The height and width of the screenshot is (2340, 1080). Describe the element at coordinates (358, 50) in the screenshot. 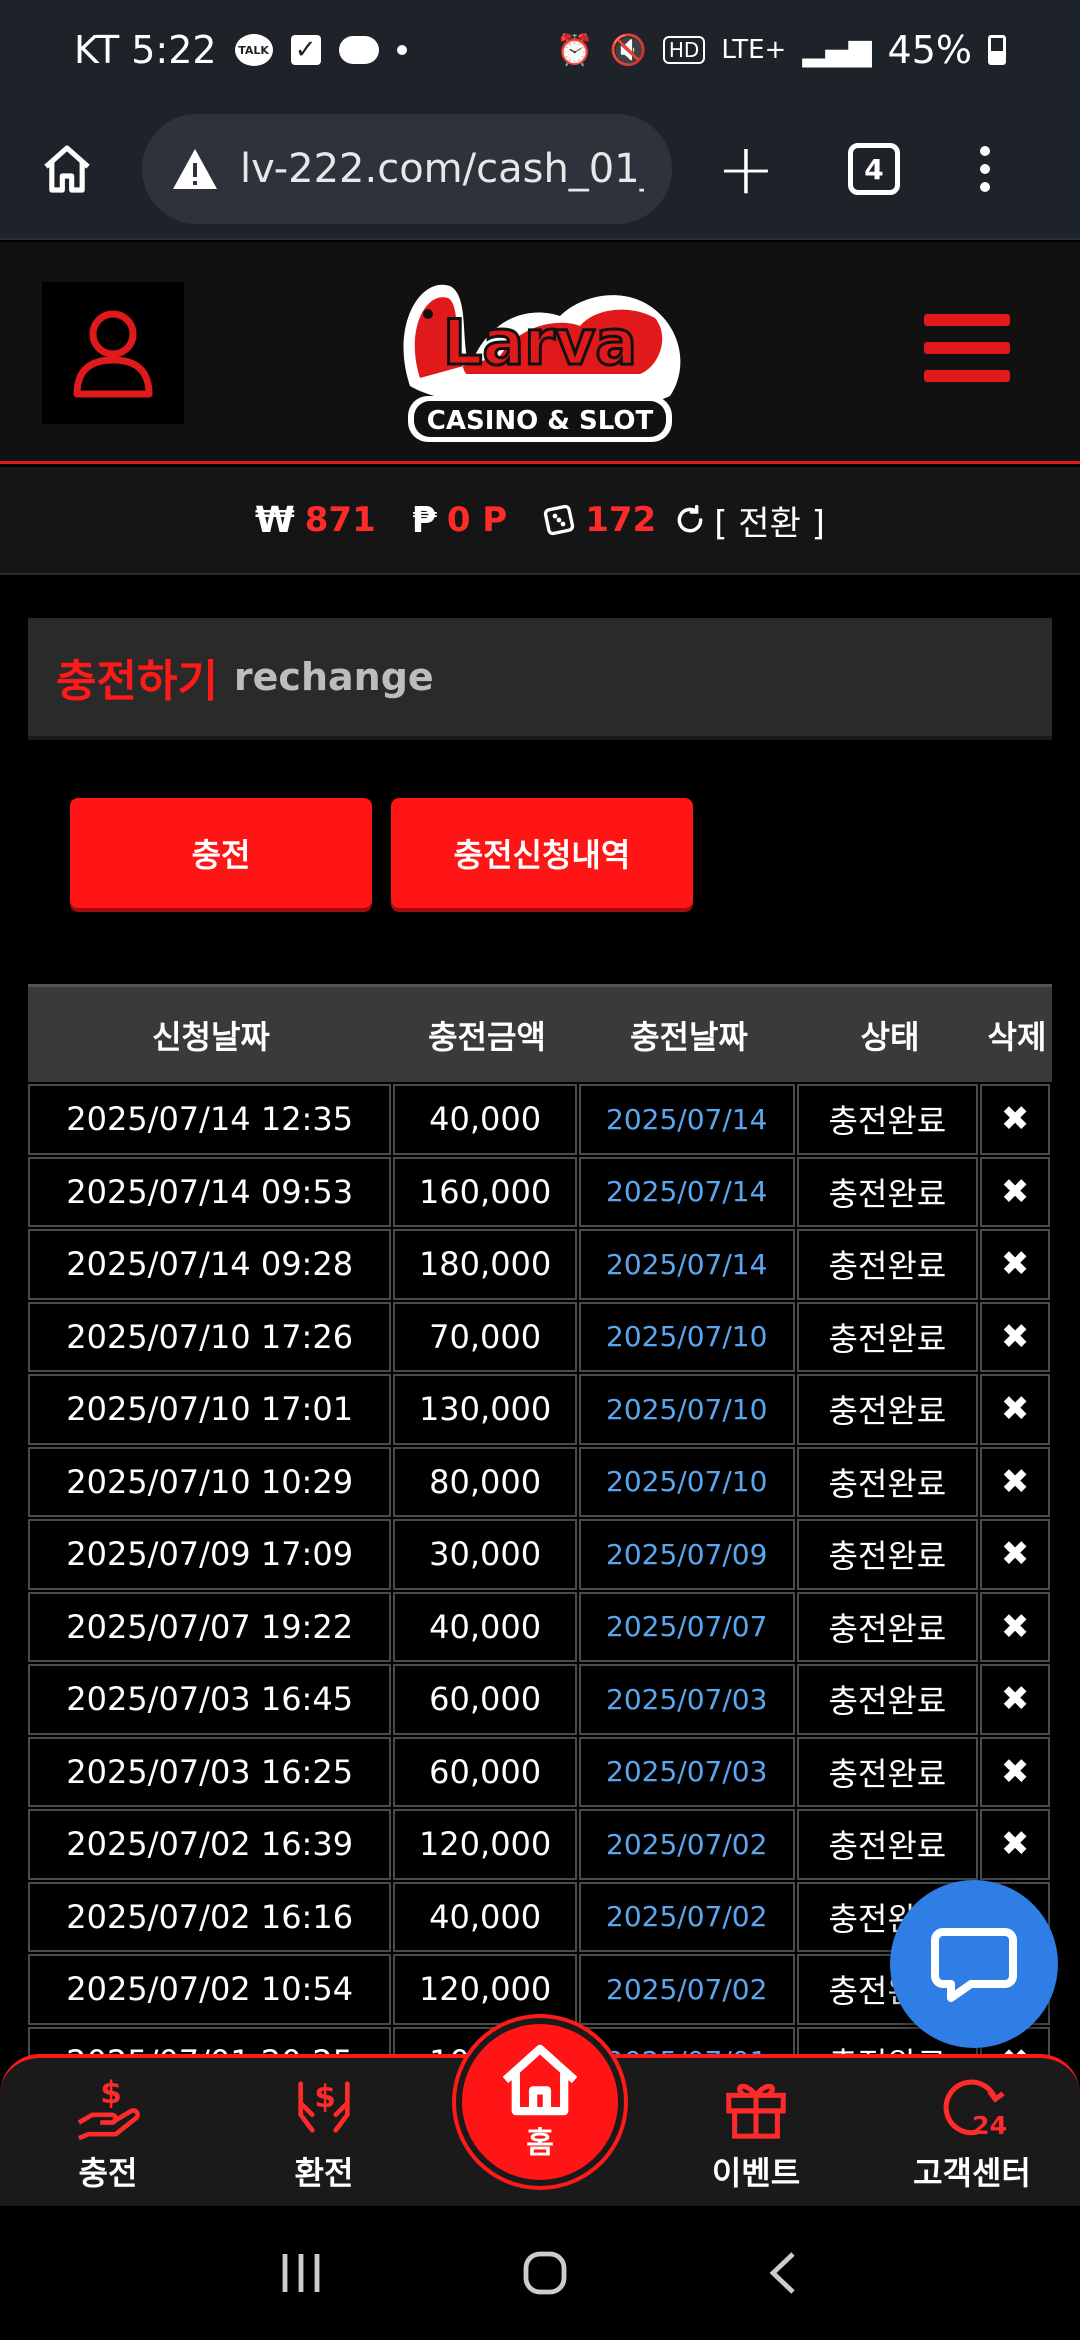

I see `cloud-icon` at that location.